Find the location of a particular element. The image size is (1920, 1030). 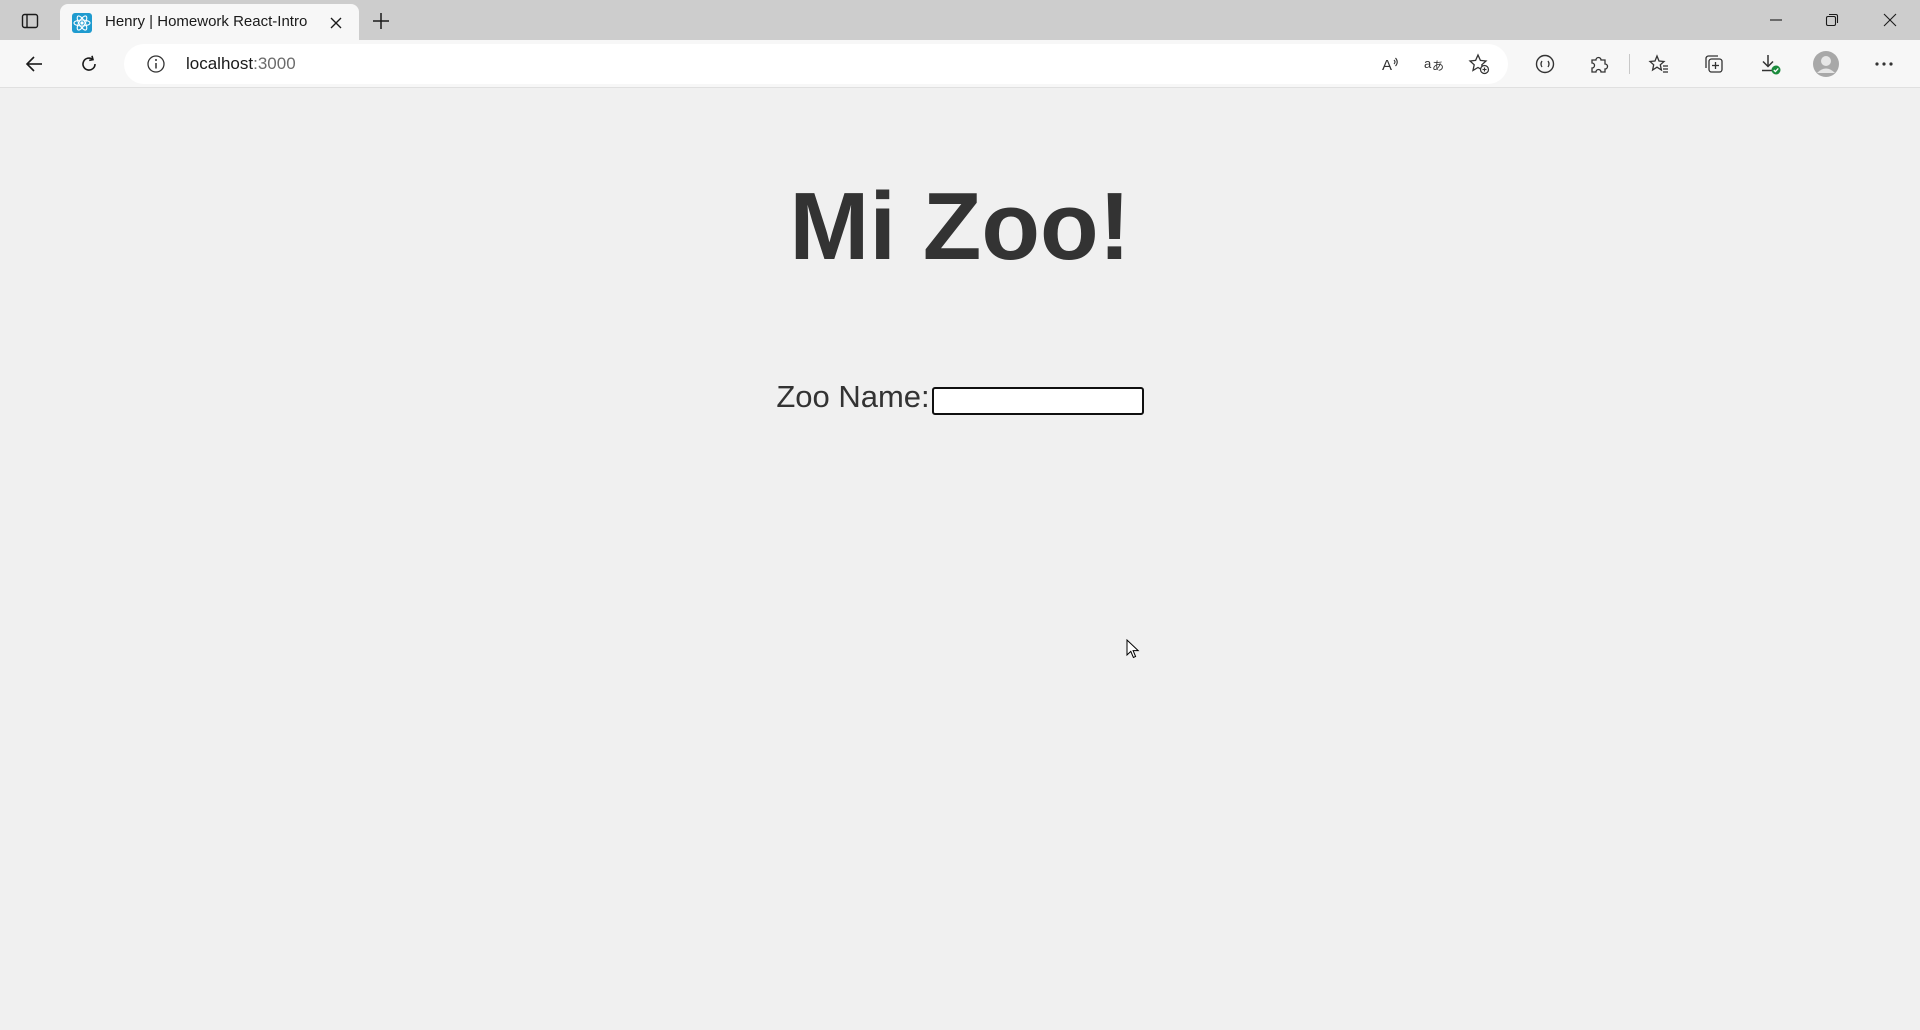

tab-actions-icon is located at coordinates (30, 21).